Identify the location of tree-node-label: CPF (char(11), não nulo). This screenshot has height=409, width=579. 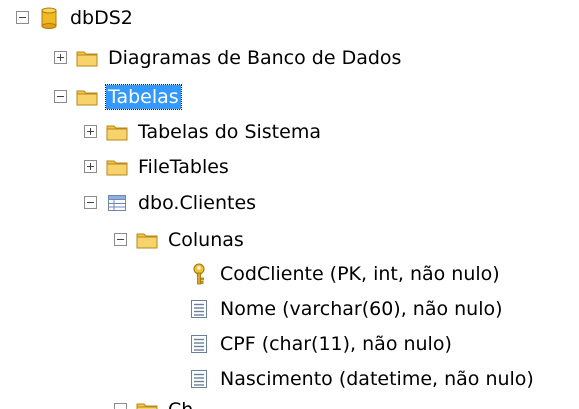
(336, 343).